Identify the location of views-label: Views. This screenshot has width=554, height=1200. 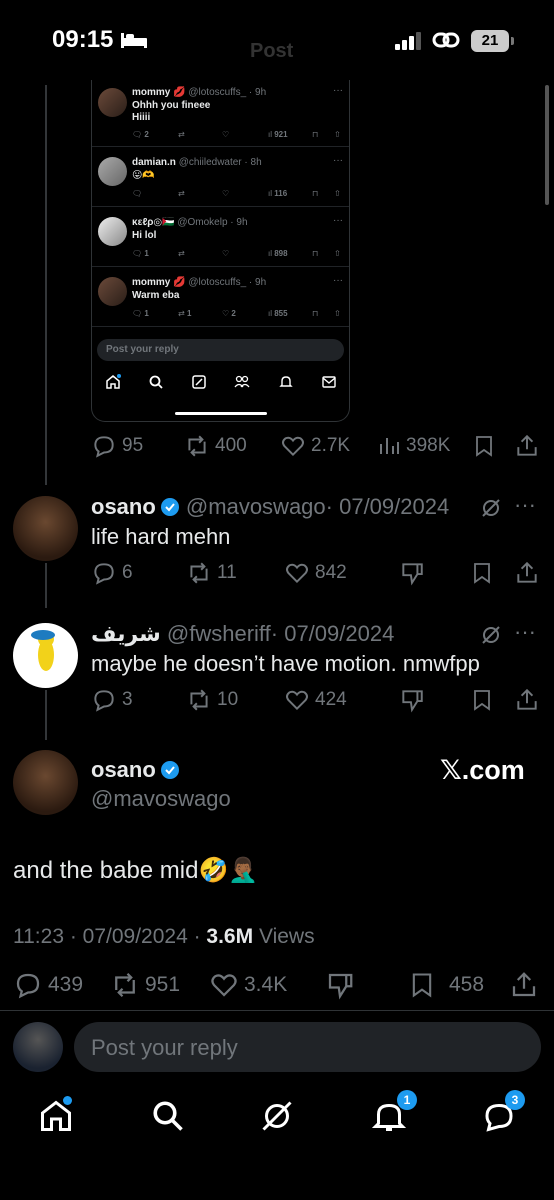
(284, 936).